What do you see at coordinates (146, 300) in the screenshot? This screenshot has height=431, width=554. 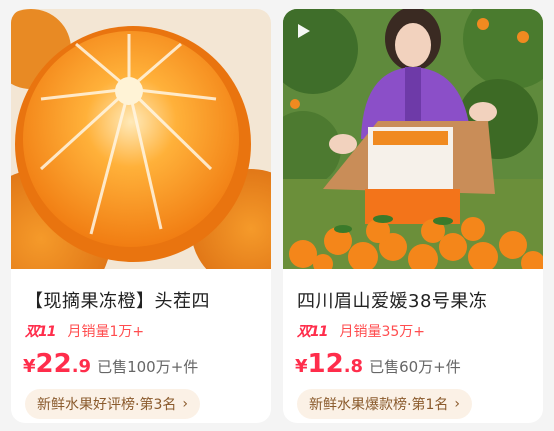 I see `product-title: 【现摘果冻橙】头茬四` at bounding box center [146, 300].